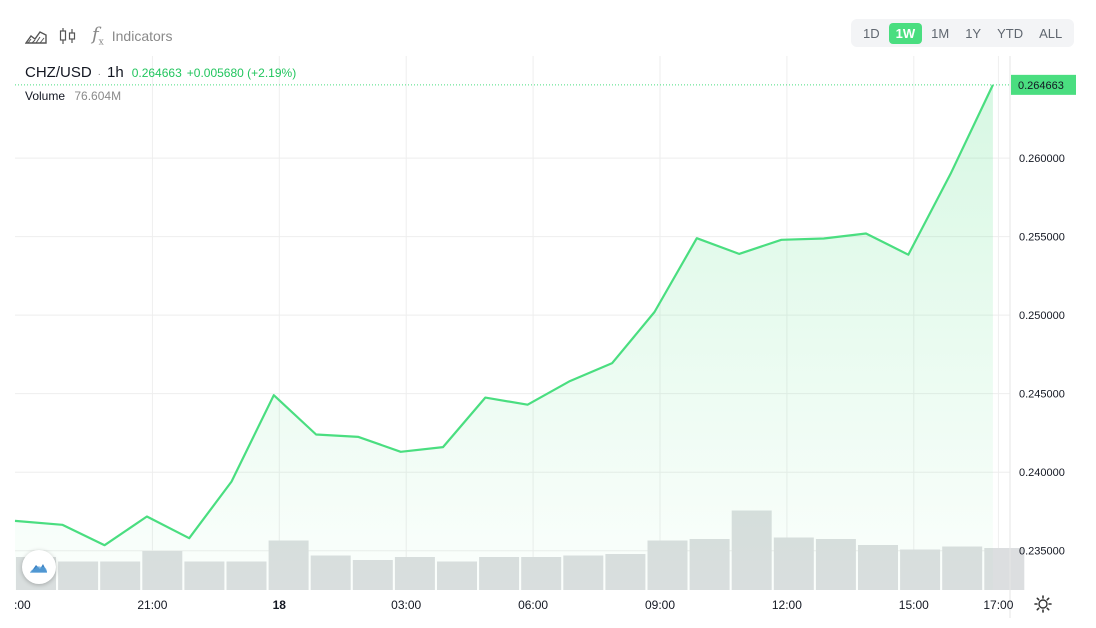 The height and width of the screenshot is (628, 1096). What do you see at coordinates (152, 605) in the screenshot?
I see `x-tick-label-1: 21:00` at bounding box center [152, 605].